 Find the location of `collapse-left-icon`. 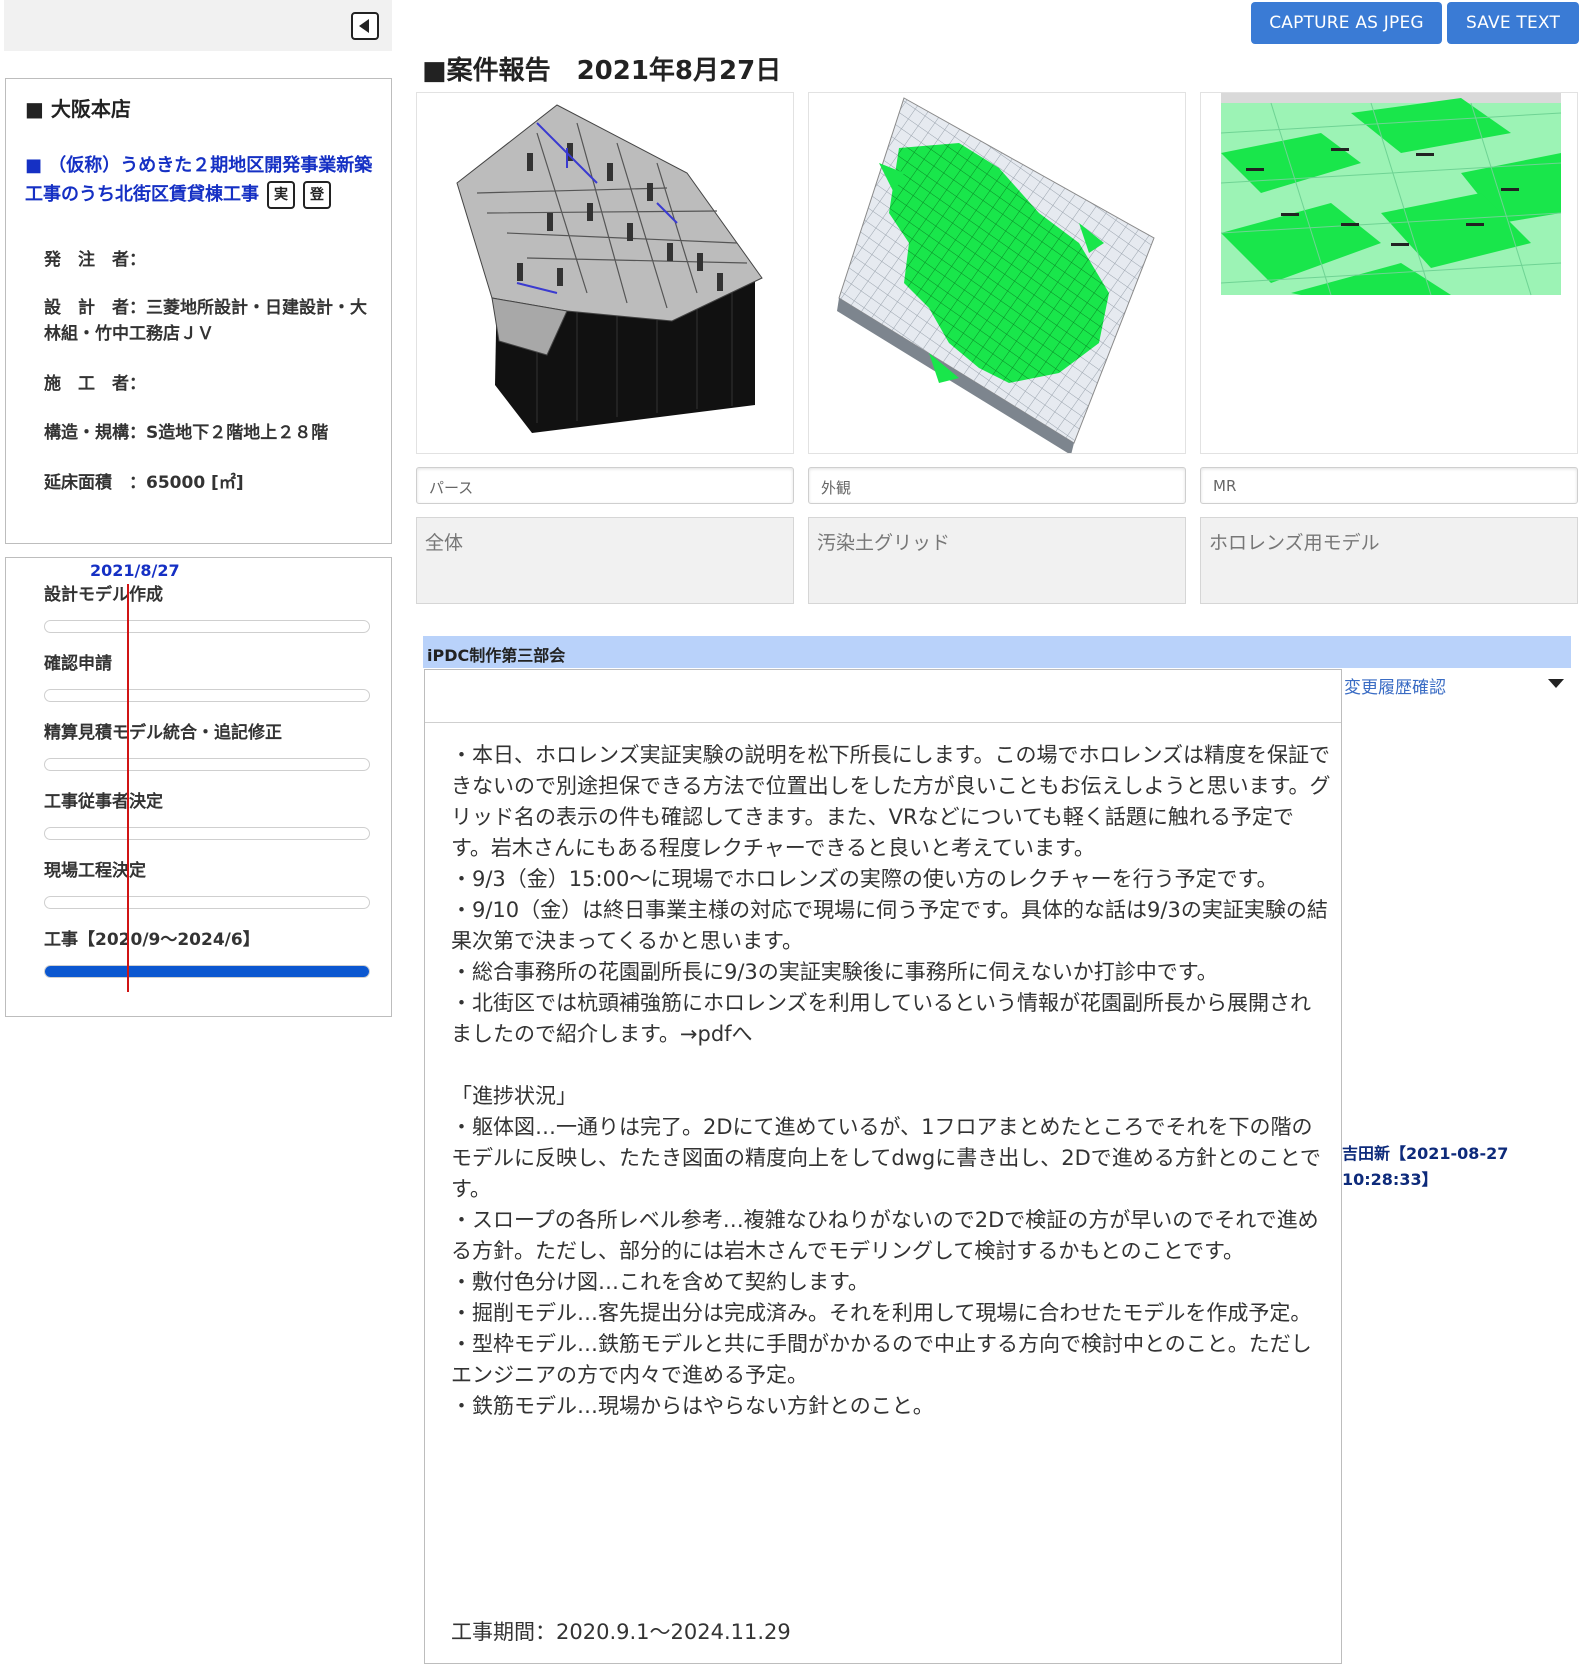

collapse-left-icon is located at coordinates (365, 26).